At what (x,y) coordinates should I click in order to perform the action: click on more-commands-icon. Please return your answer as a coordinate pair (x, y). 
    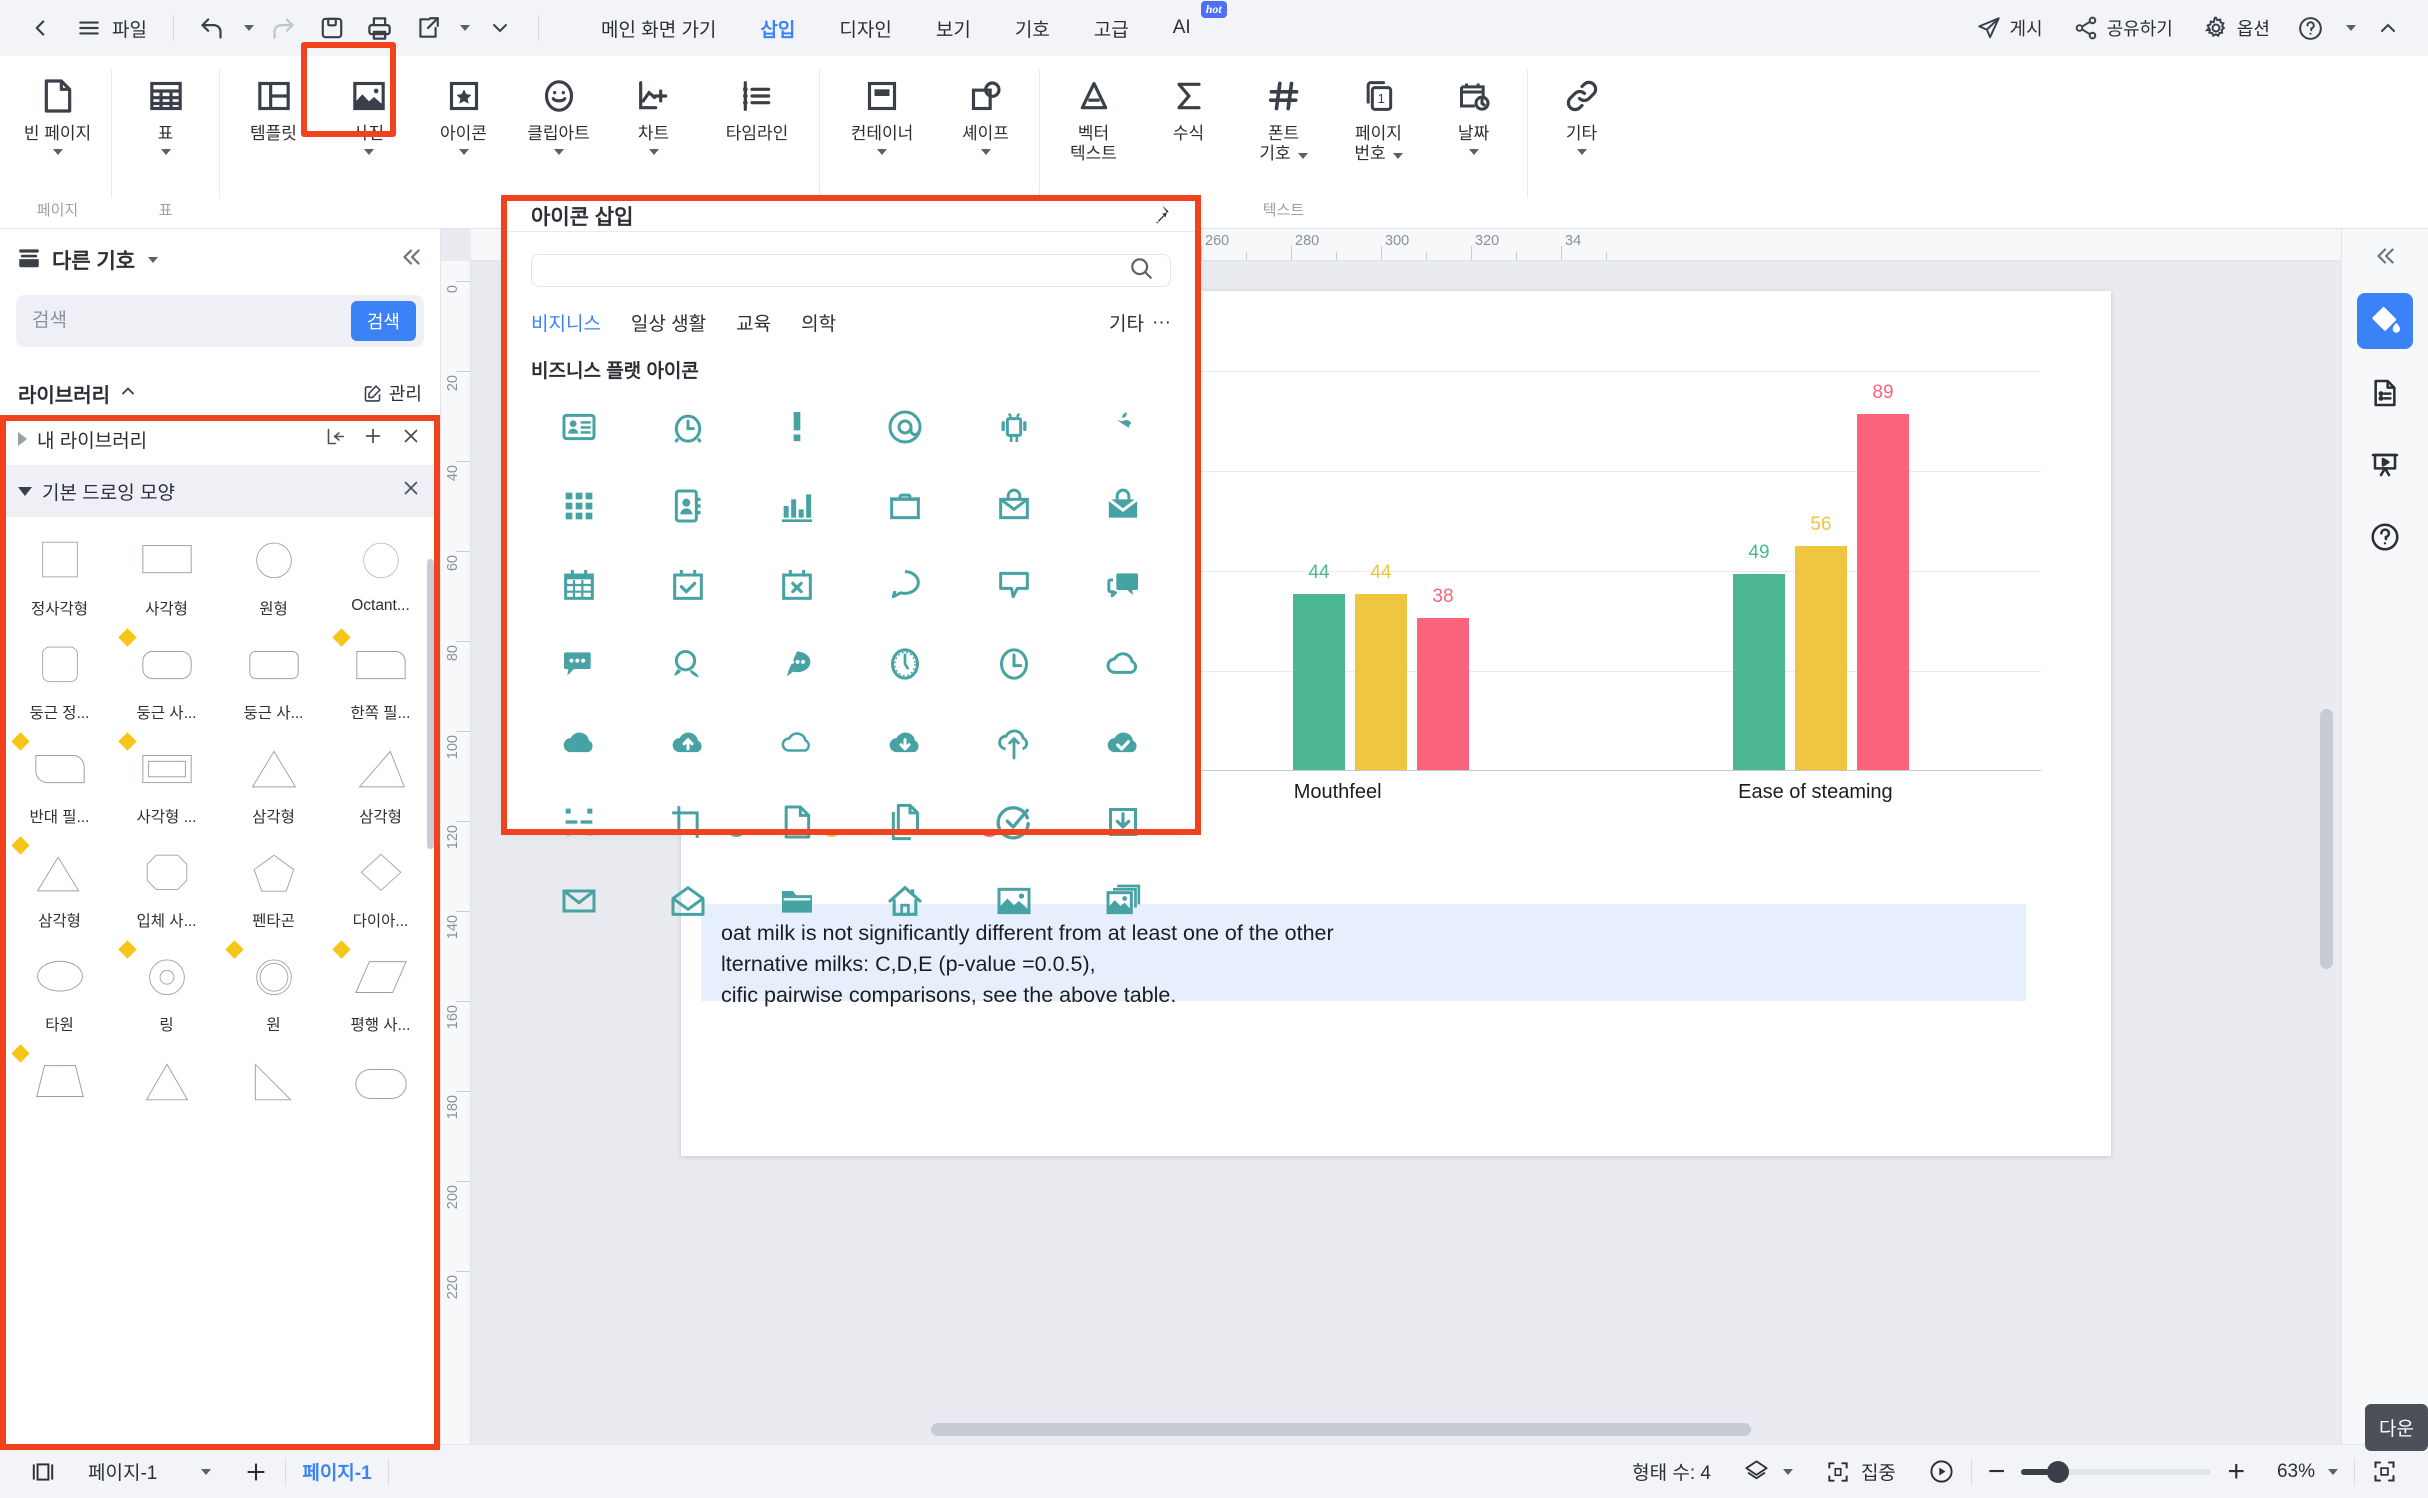
    Looking at the image, I should click on (500, 28).